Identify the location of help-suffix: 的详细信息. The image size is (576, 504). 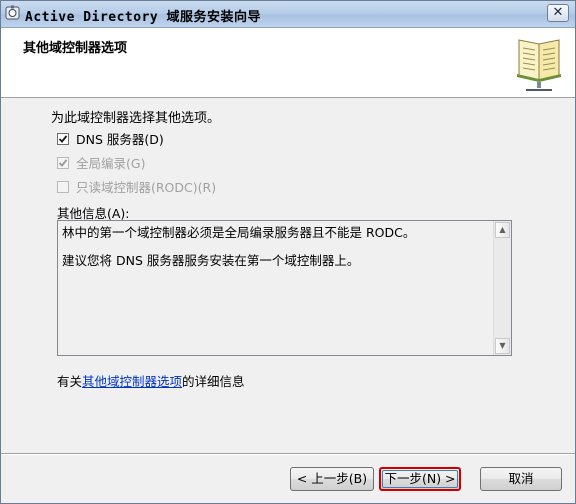
(213, 381).